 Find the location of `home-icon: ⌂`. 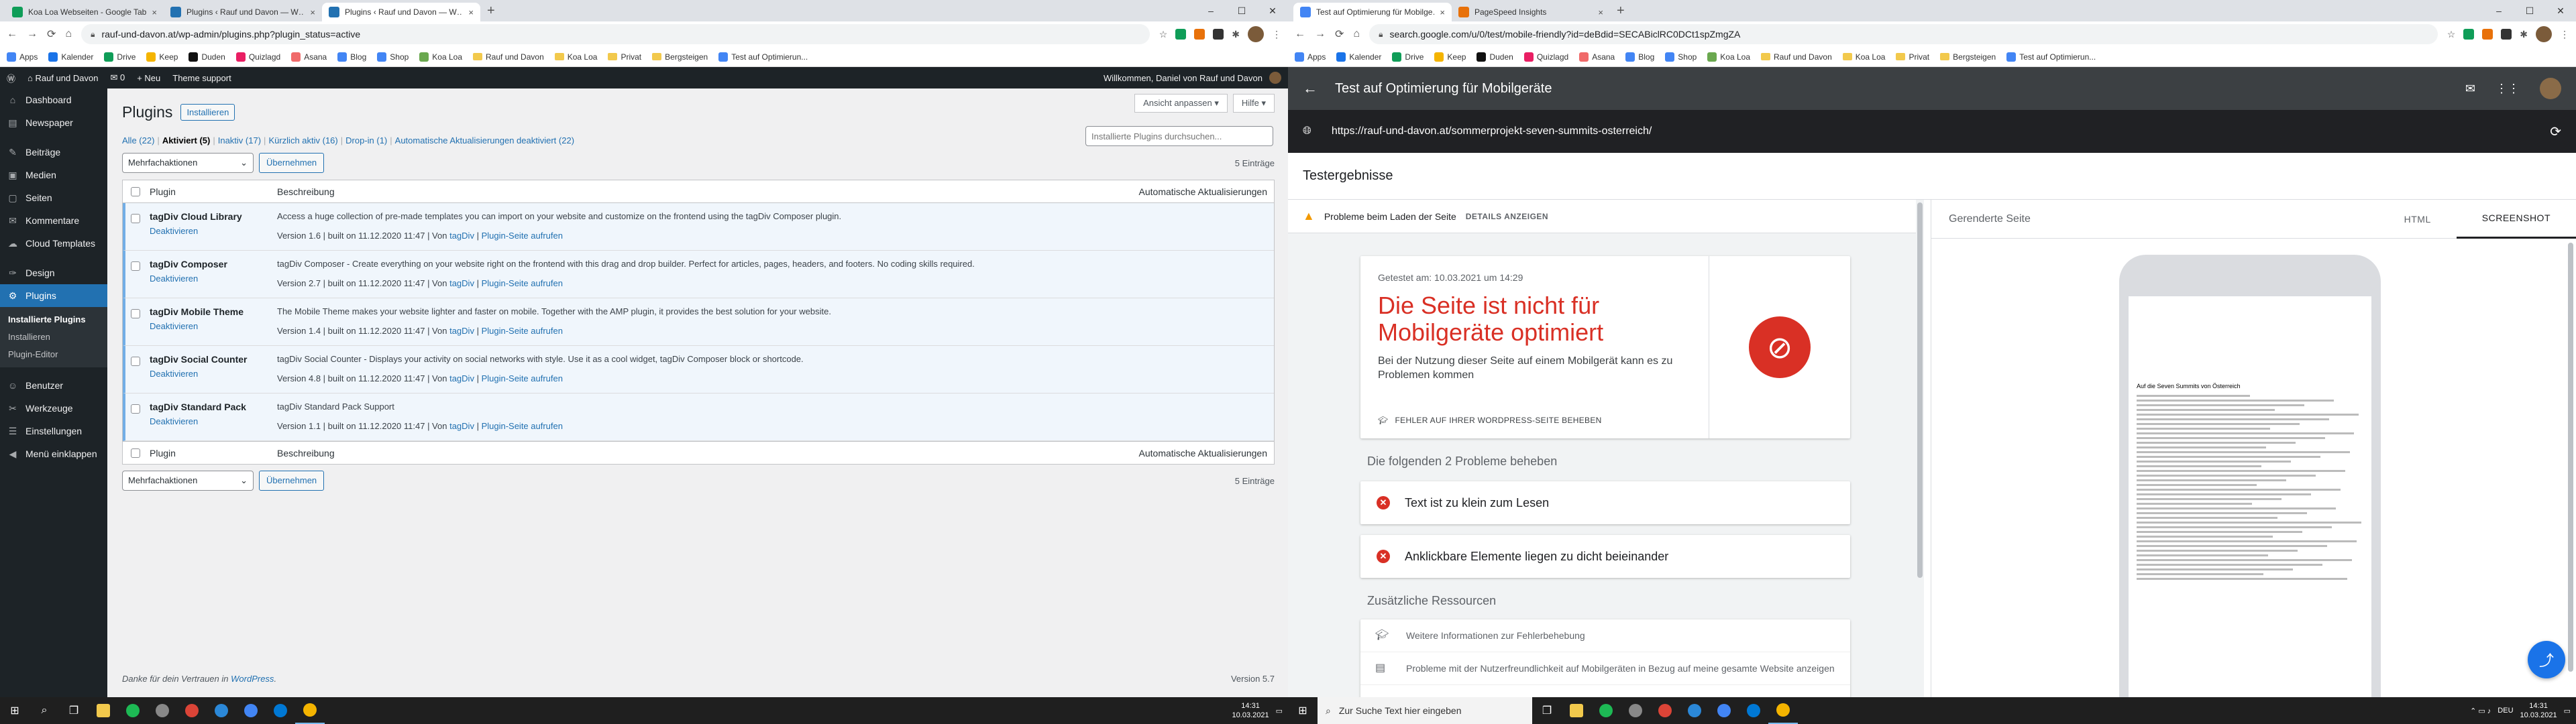

home-icon: ⌂ is located at coordinates (1356, 34).